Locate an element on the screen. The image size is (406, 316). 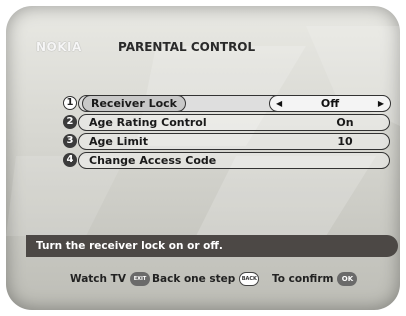
menu-item-age-rating-control: 2 Age Rating Control On is located at coordinates (224, 122).